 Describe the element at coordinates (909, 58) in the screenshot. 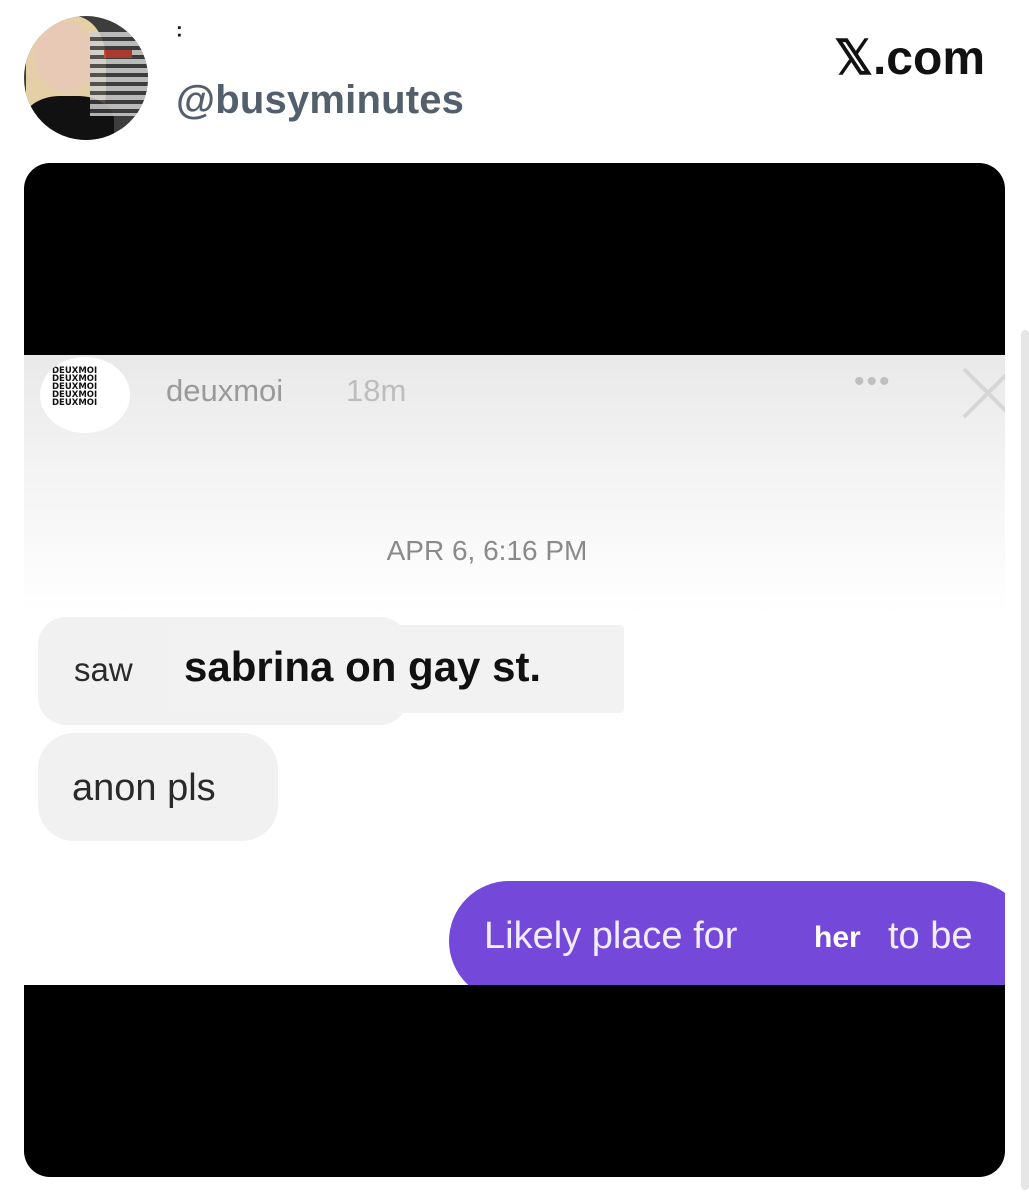

I see `x-logo-site-label: 𝕏.com` at that location.